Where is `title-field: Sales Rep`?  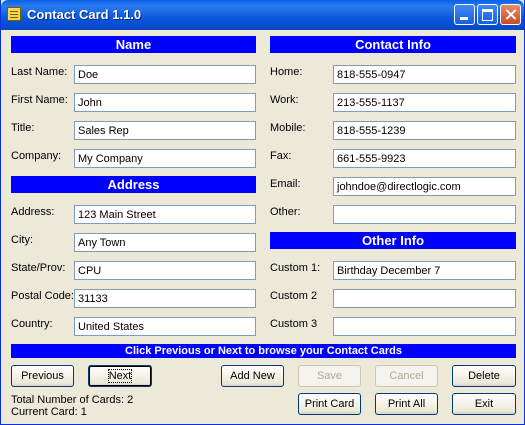 title-field: Sales Rep is located at coordinates (165, 130).